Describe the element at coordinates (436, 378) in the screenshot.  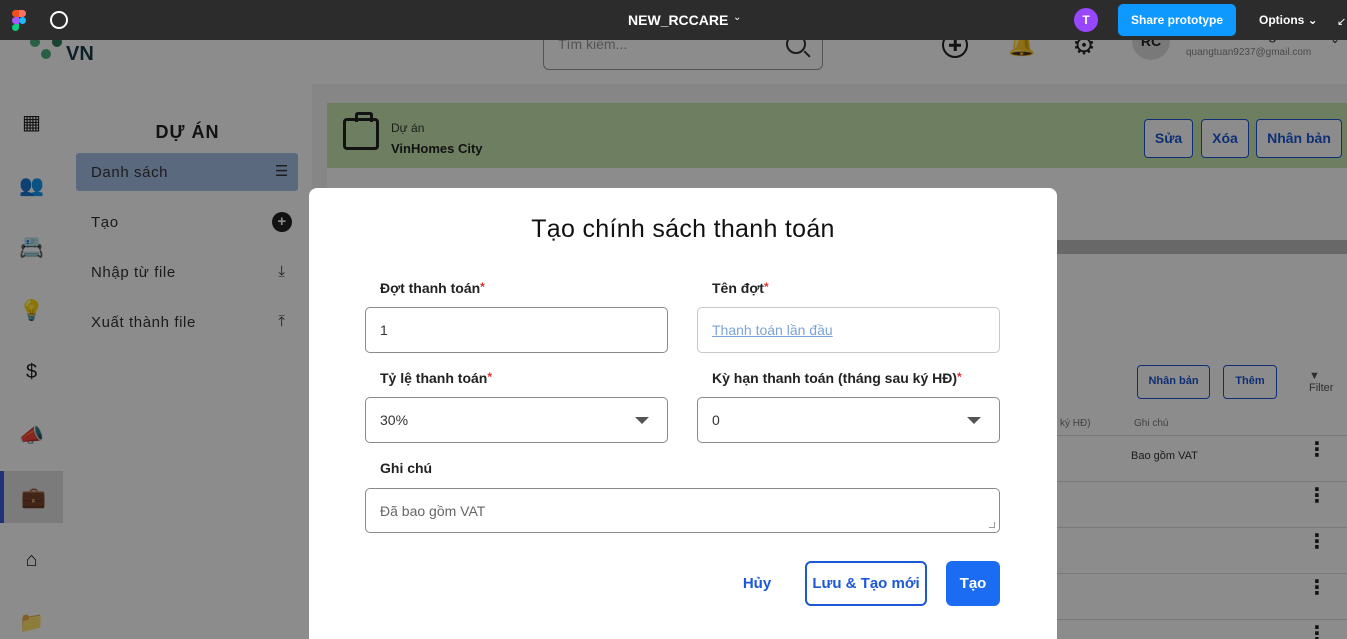
I see `rate-label: Tỷ lệ thanh toán*` at that location.